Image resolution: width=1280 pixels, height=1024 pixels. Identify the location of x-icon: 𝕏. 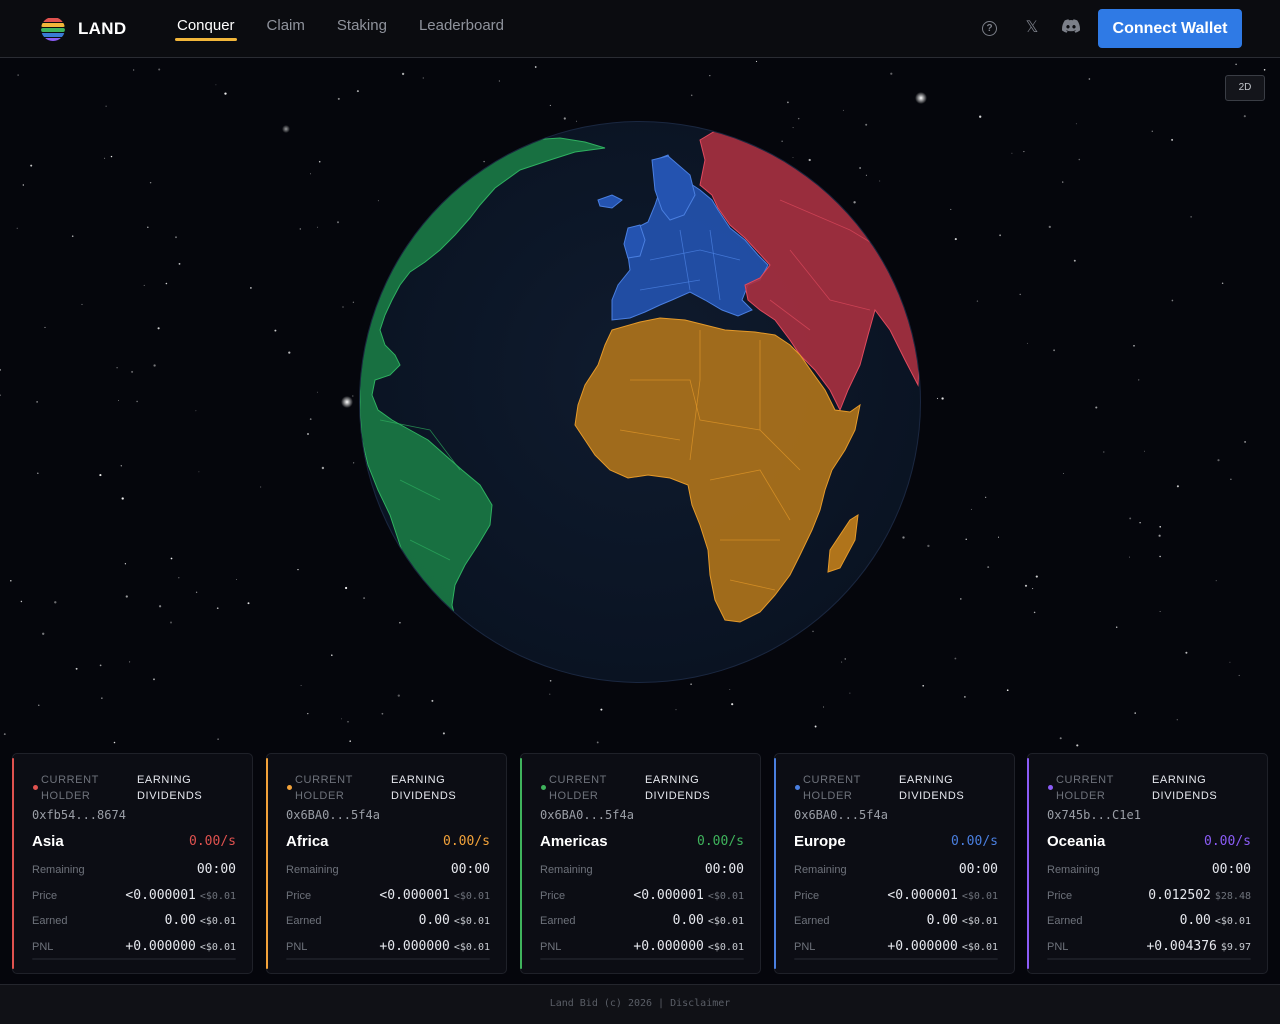
(1032, 28).